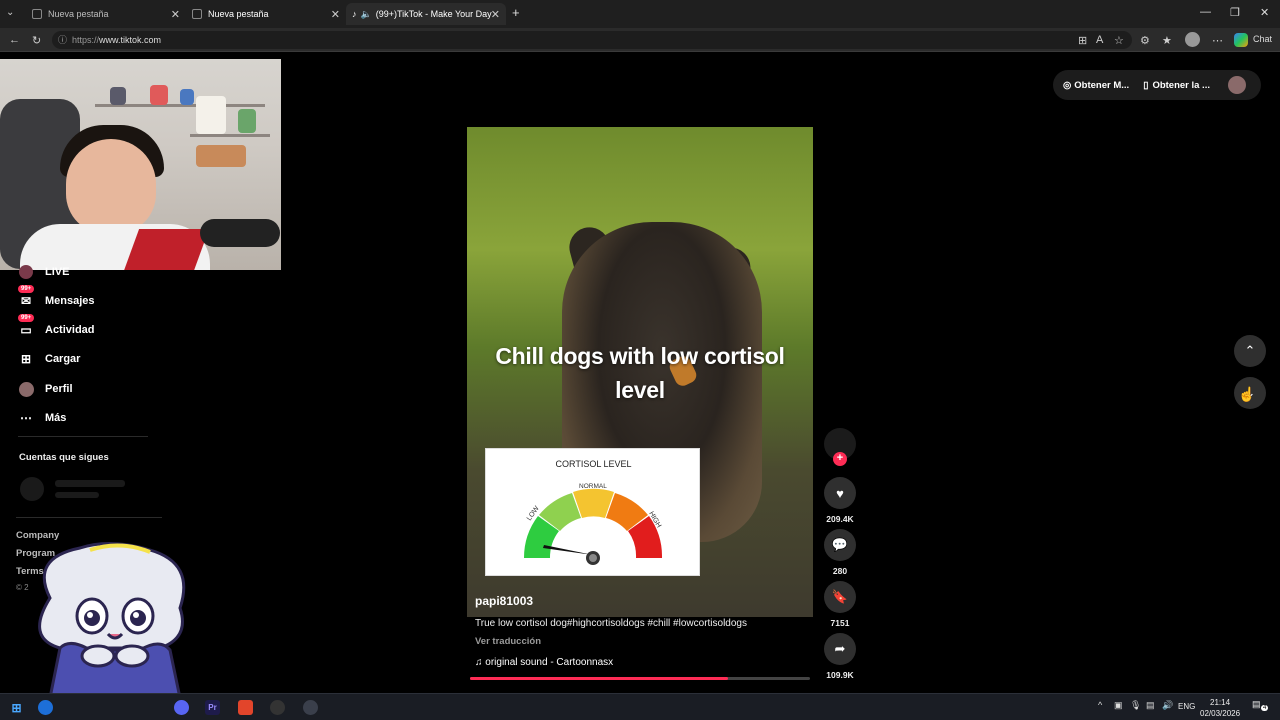 This screenshot has height=720, width=1280. What do you see at coordinates (1241, 40) in the screenshot?
I see `copilot-icon` at bounding box center [1241, 40].